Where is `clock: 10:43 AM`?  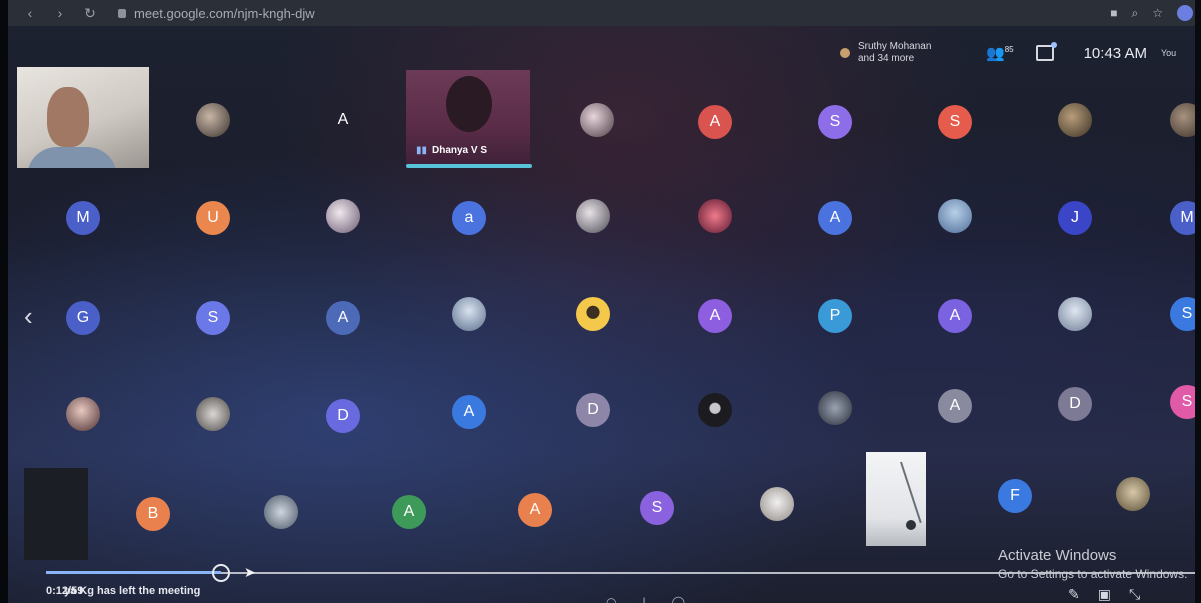 clock: 10:43 AM is located at coordinates (1115, 53).